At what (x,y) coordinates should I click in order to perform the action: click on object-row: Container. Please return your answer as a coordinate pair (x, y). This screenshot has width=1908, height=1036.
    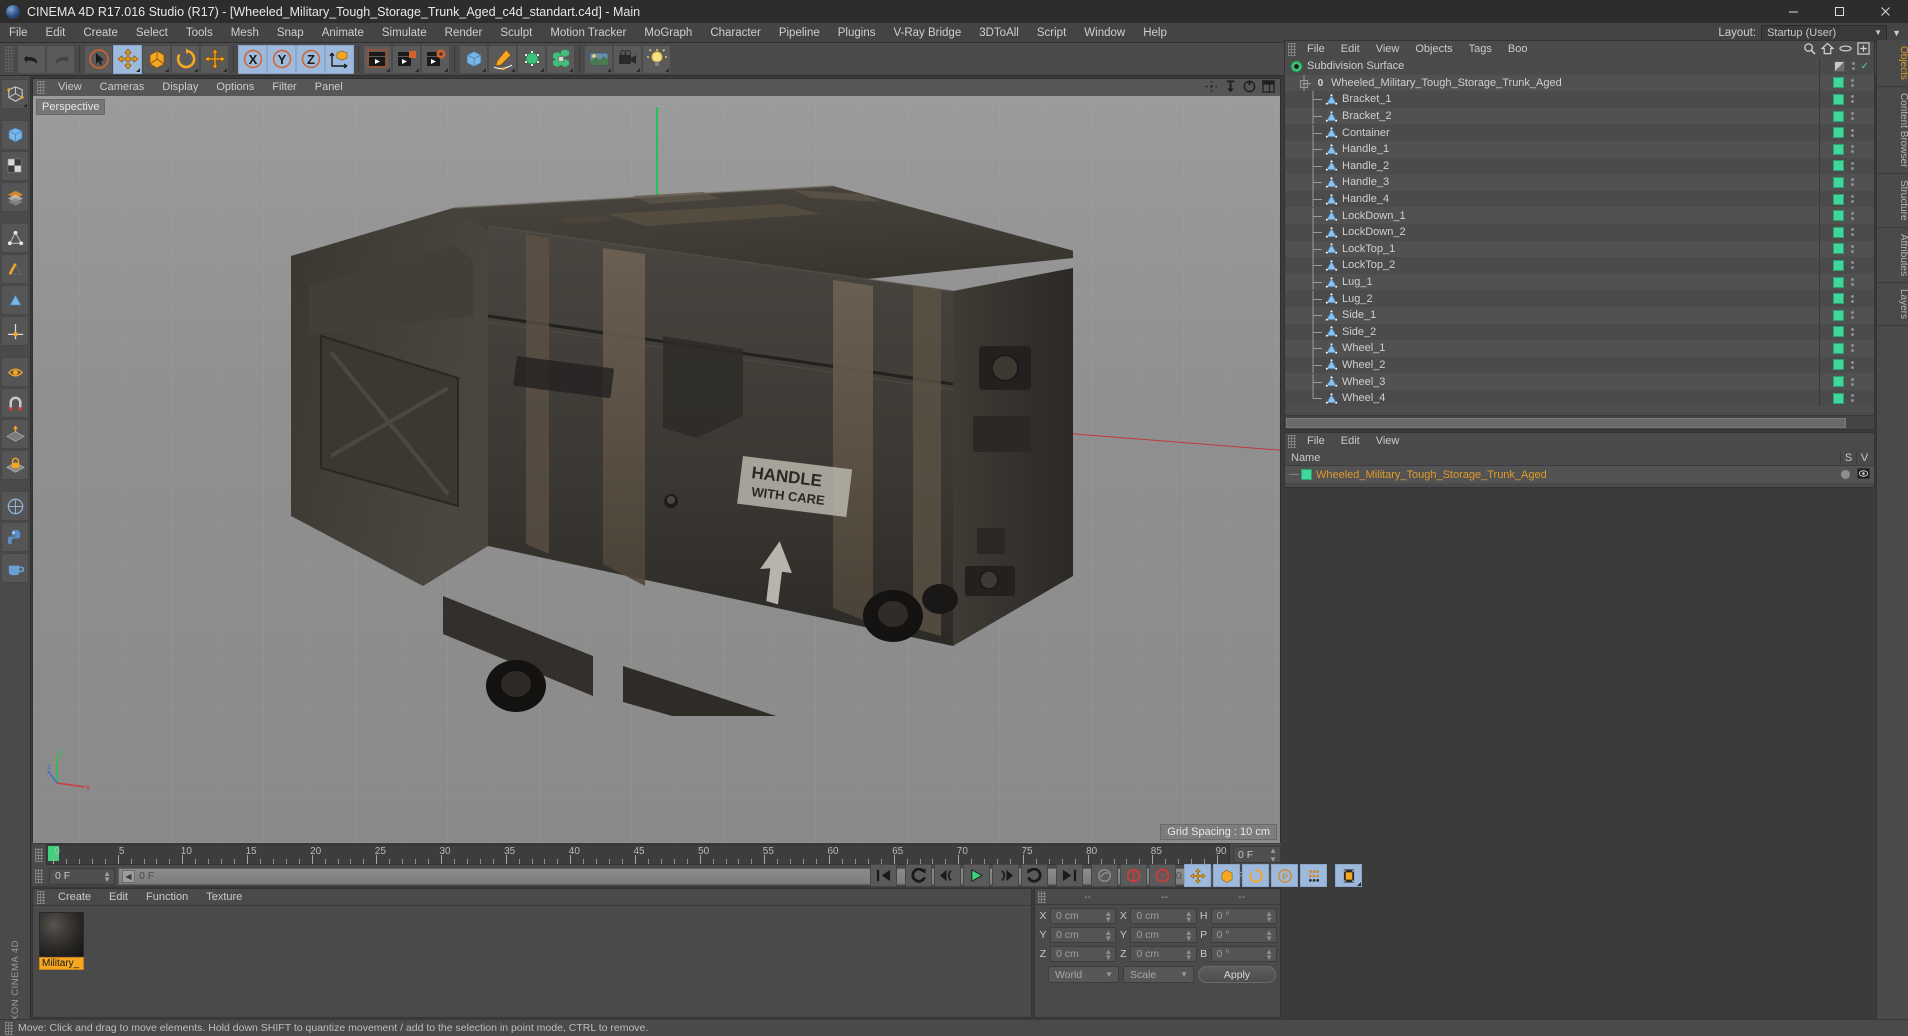
    Looking at the image, I should click on (1579, 133).